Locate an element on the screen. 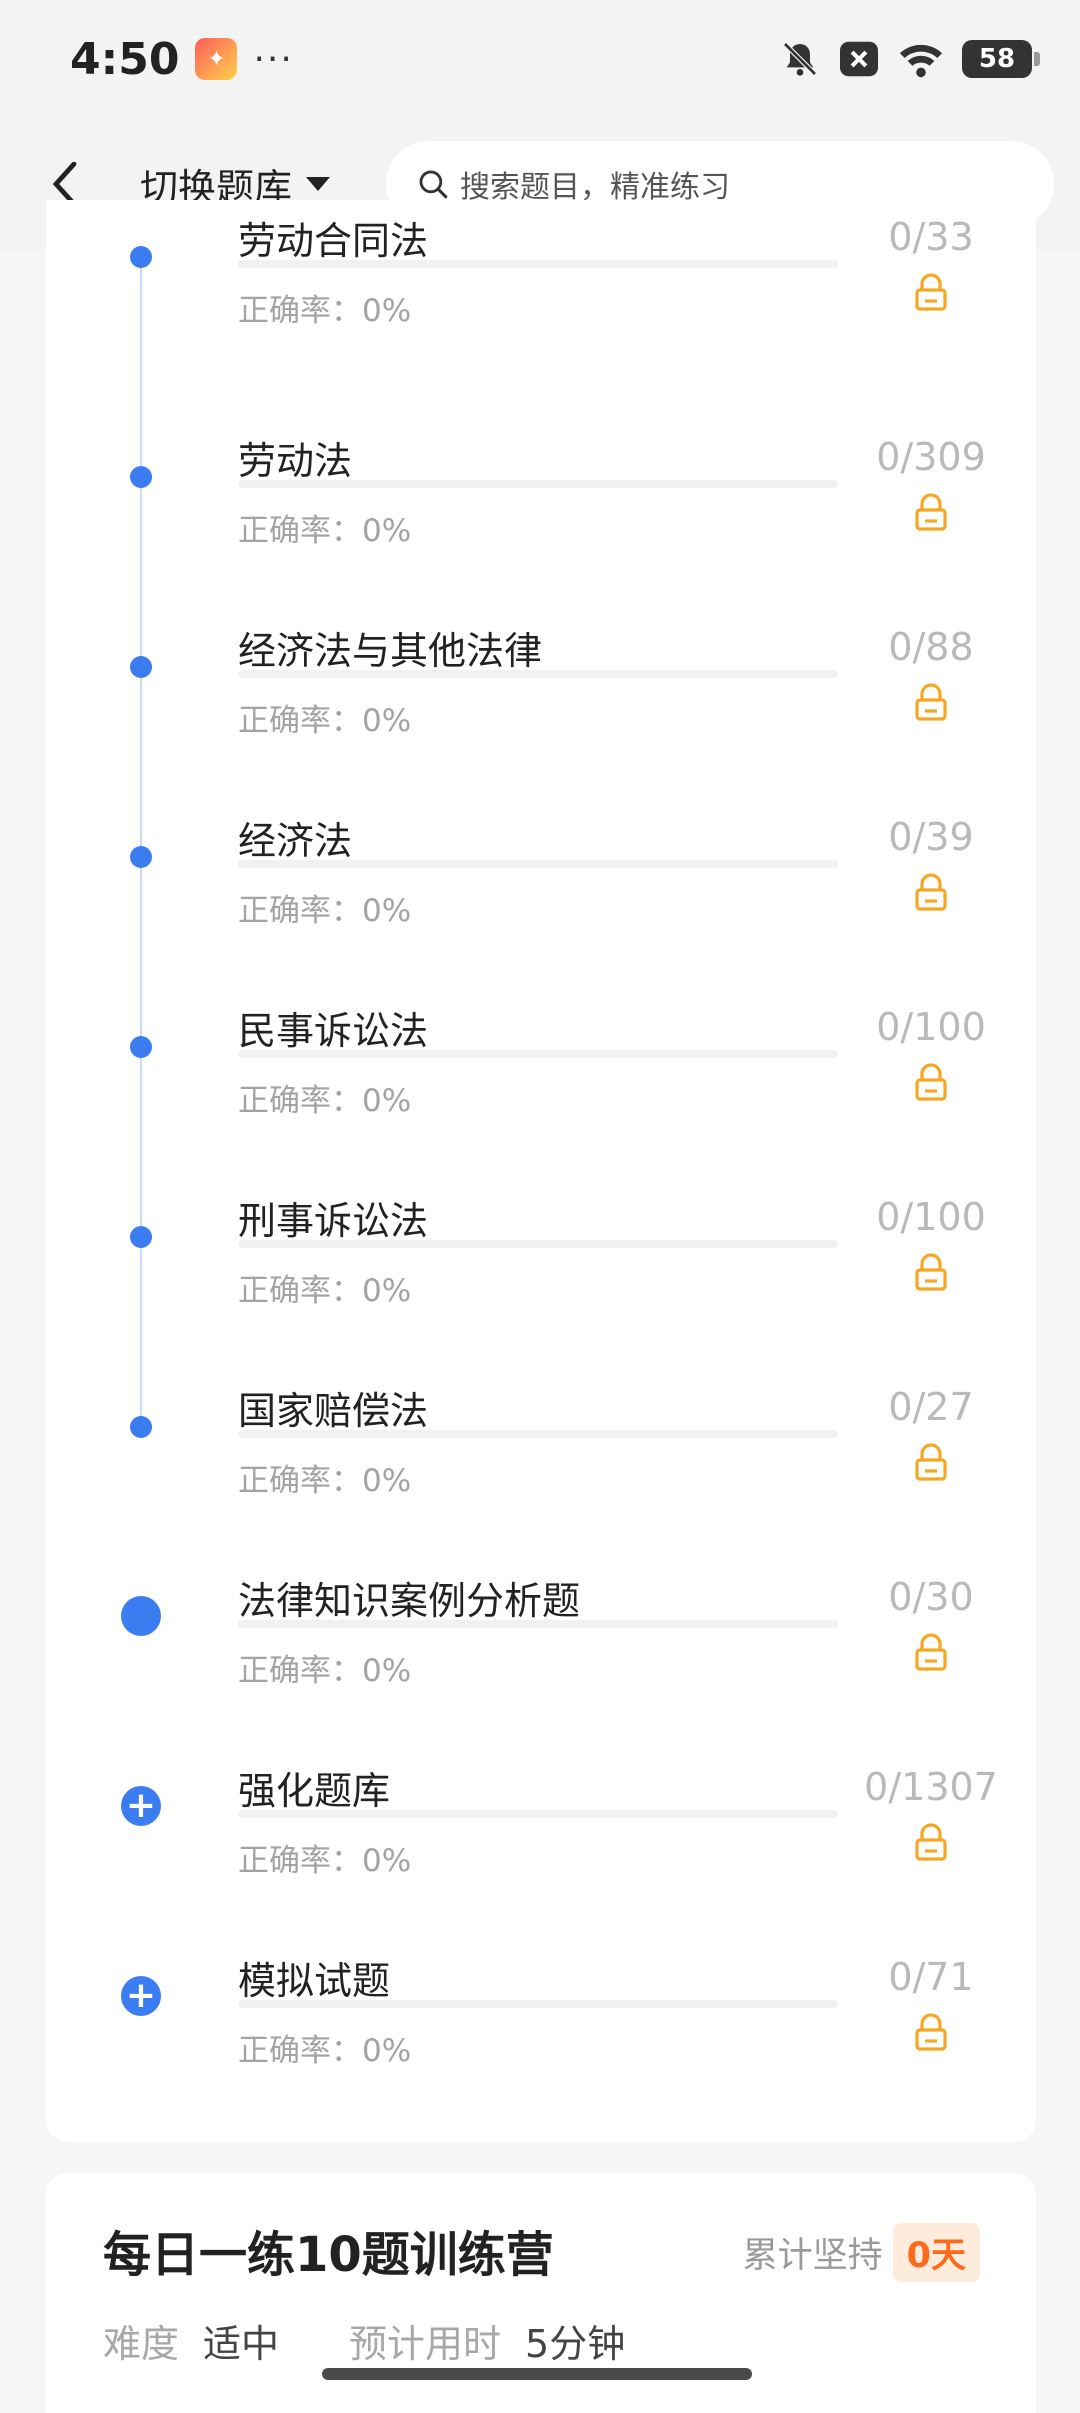 The height and width of the screenshot is (2413, 1080). caret-down-icon is located at coordinates (318, 184).